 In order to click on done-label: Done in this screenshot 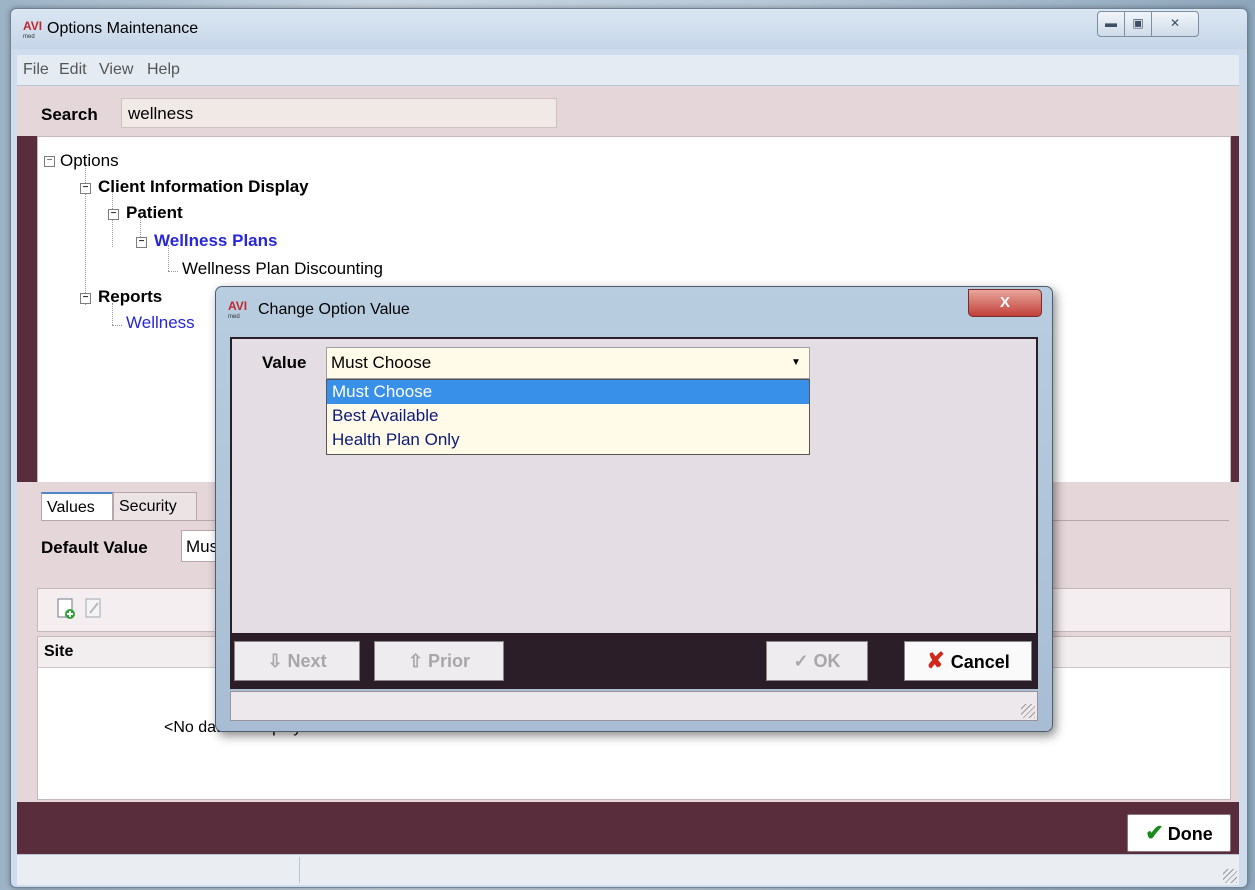, I will do `click(1190, 834)`.